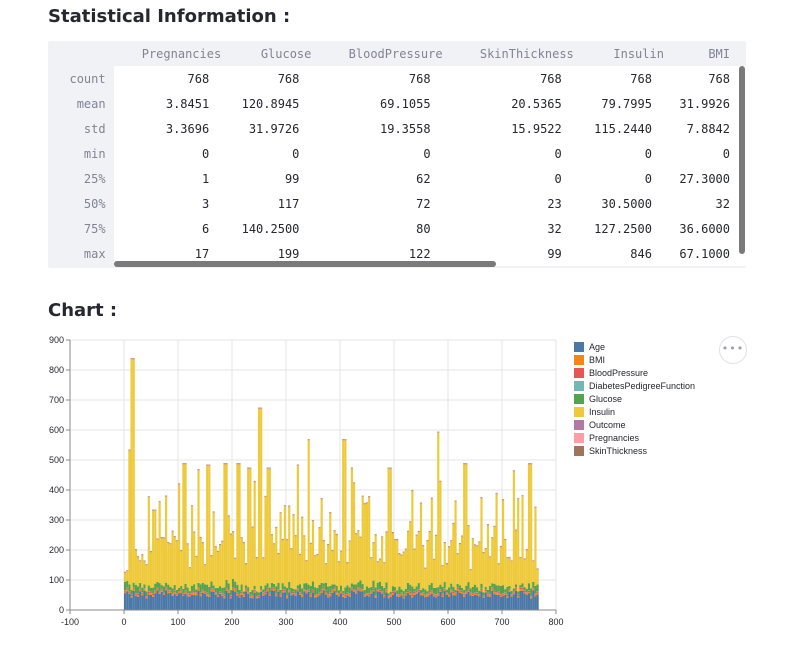 This screenshot has width=810, height=650. Describe the element at coordinates (634, 437) in the screenshot. I see `legend-item: Pregnancies` at that location.